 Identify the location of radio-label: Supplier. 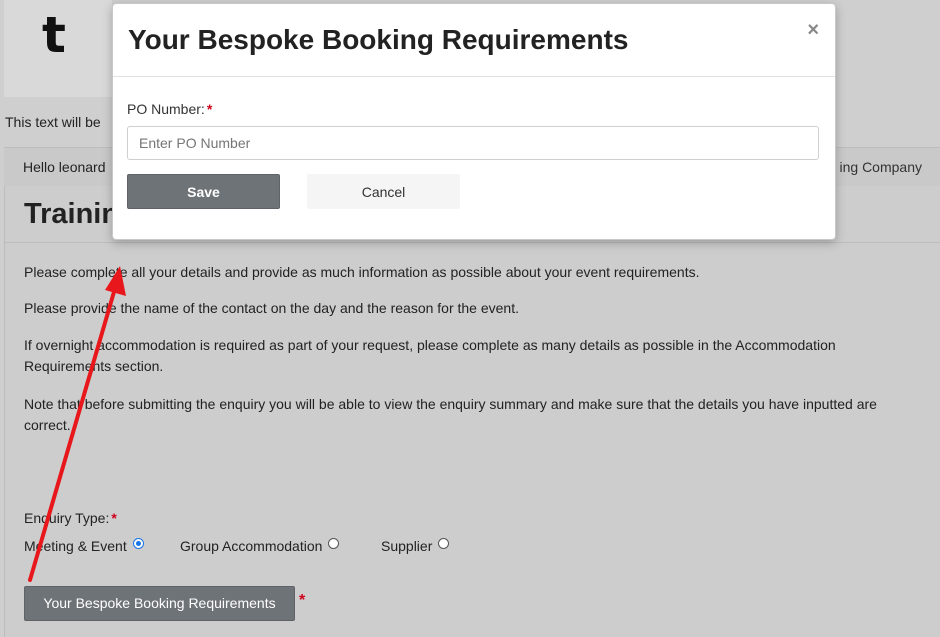
(407, 546).